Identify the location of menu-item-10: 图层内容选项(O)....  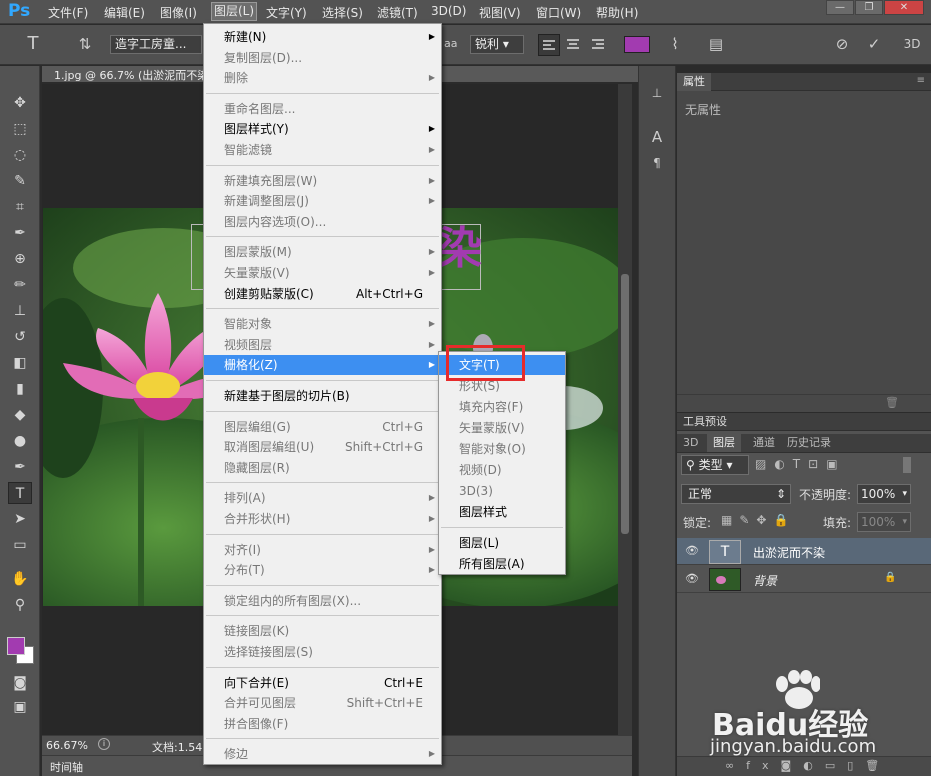
(322, 222).